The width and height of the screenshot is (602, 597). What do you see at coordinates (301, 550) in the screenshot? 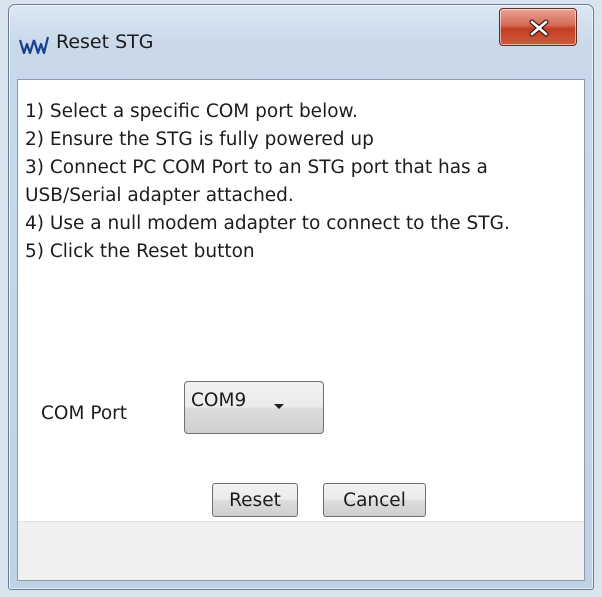
I see `dialog-footer` at bounding box center [301, 550].